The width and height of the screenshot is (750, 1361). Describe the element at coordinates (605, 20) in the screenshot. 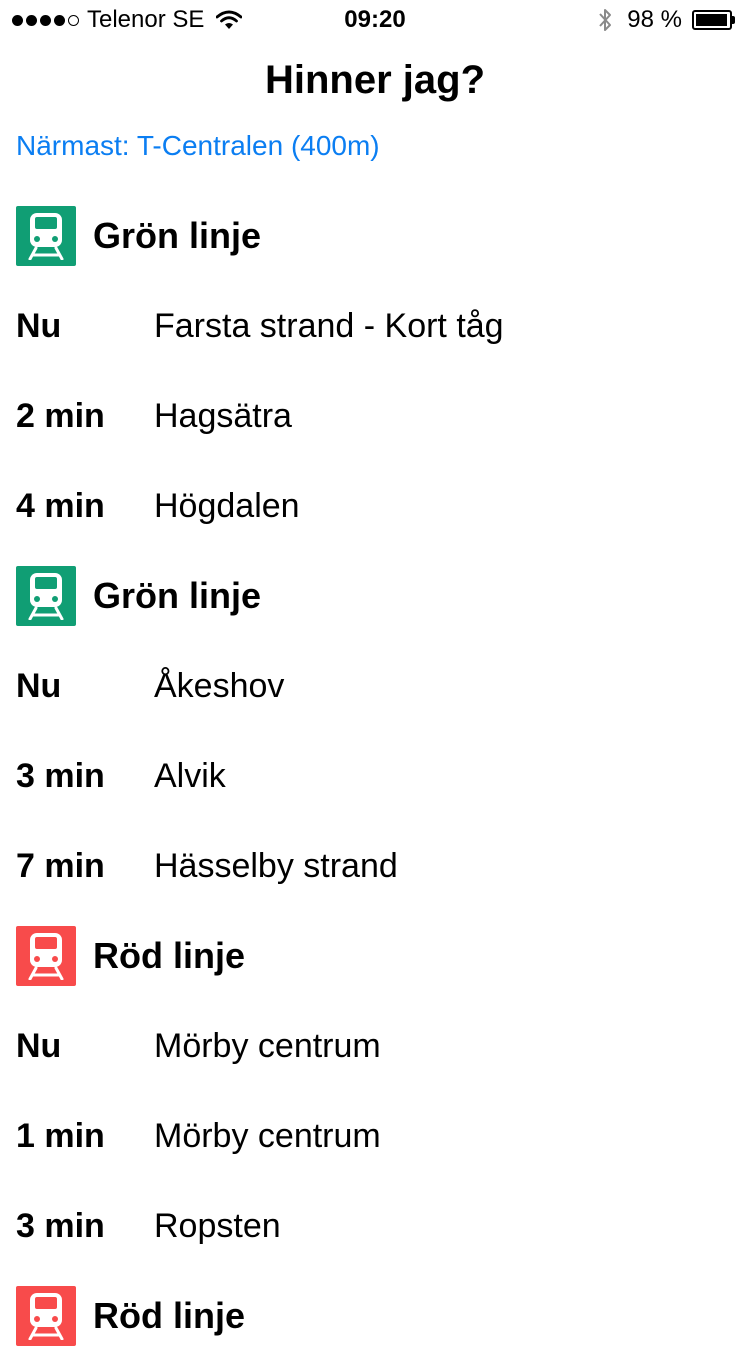

I see `bluetooth-icon` at that location.